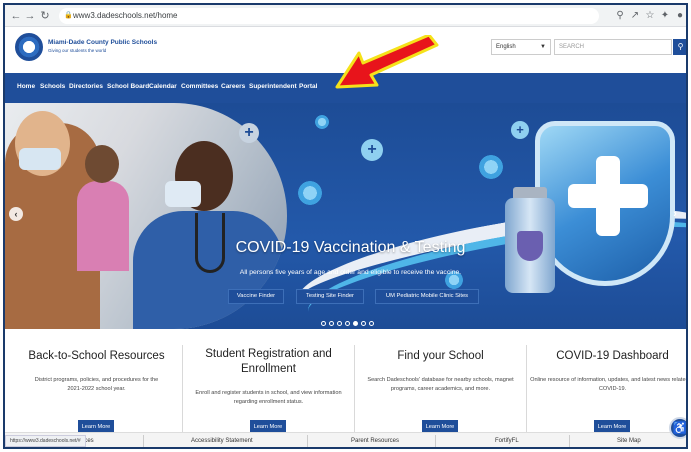  What do you see at coordinates (521, 47) in the screenshot?
I see `language-select: English ▼` at bounding box center [521, 47].